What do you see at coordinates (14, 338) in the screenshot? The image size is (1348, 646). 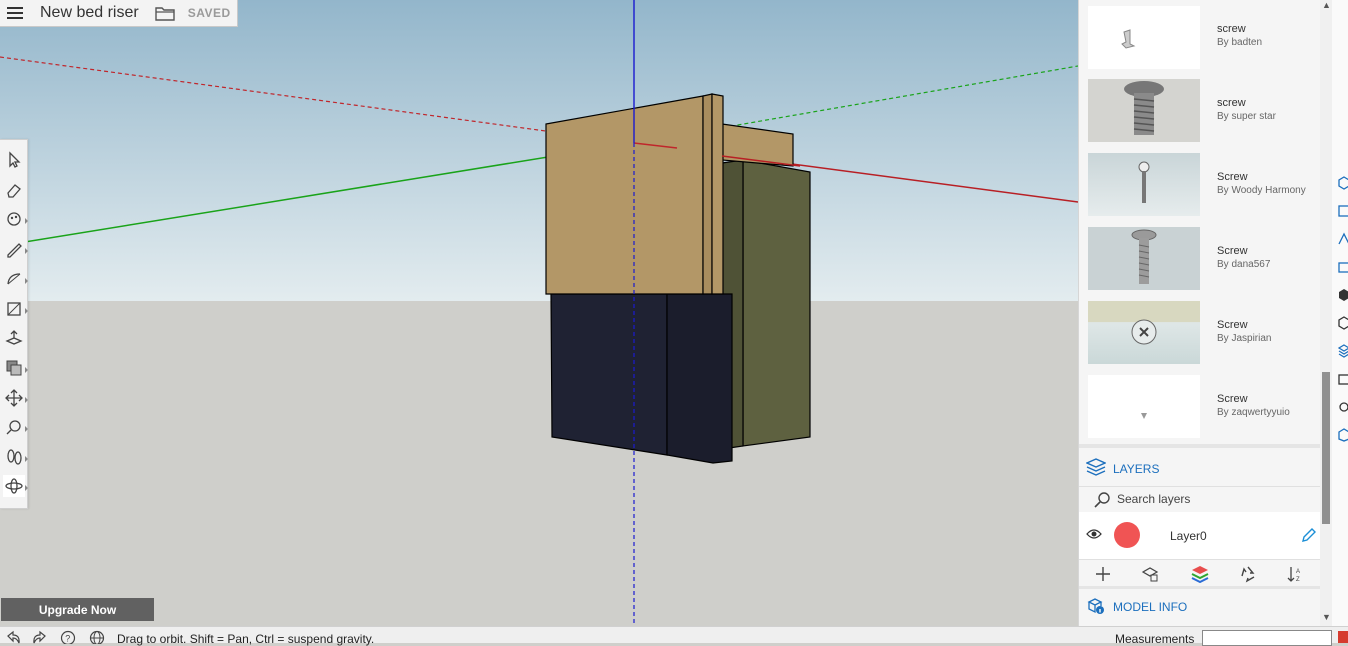 I see `push-pull-tool-icon` at bounding box center [14, 338].